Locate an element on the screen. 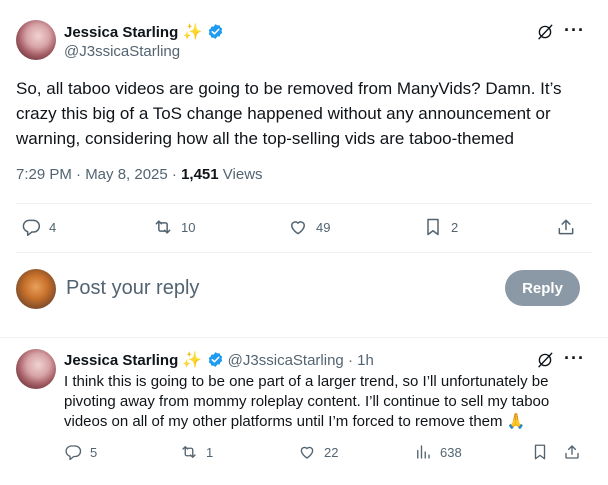  reply-input: Post your reply is located at coordinates (276, 288).